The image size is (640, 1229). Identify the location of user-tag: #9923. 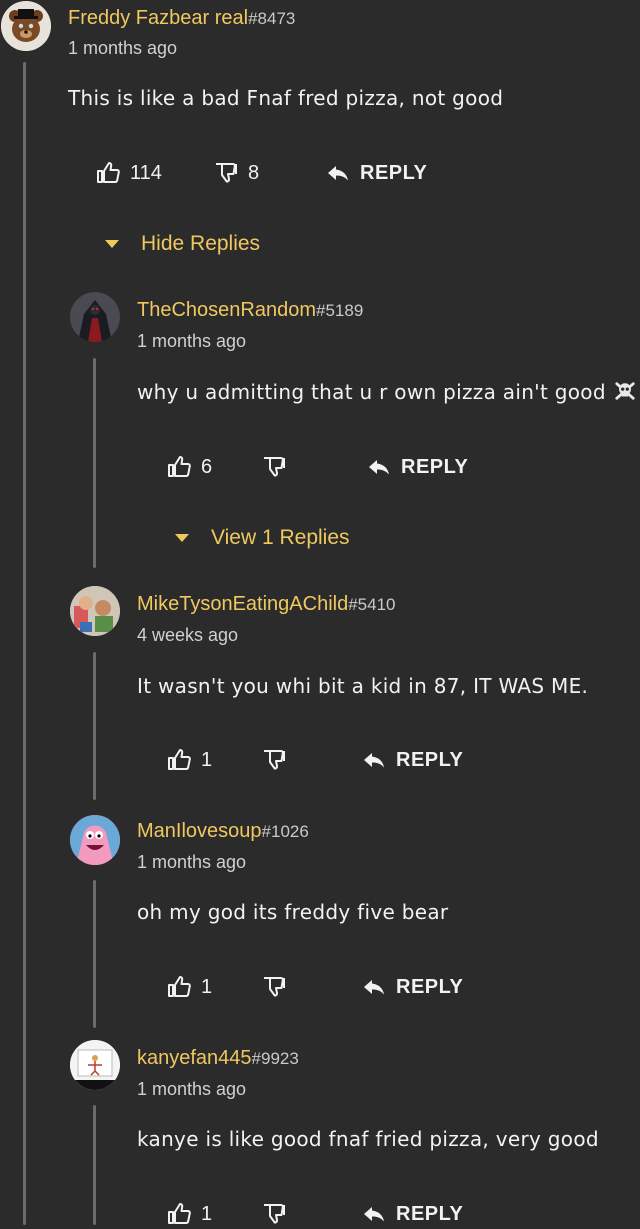
(275, 1058).